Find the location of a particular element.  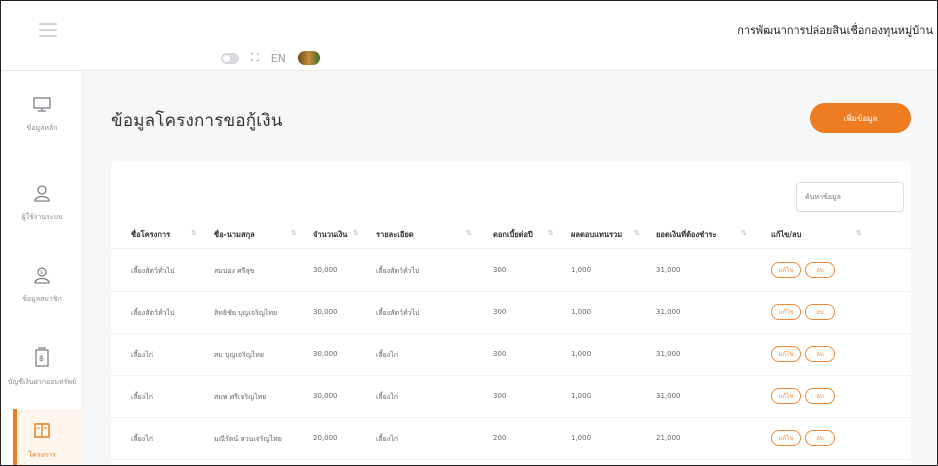

language-icon: EN is located at coordinates (278, 58).